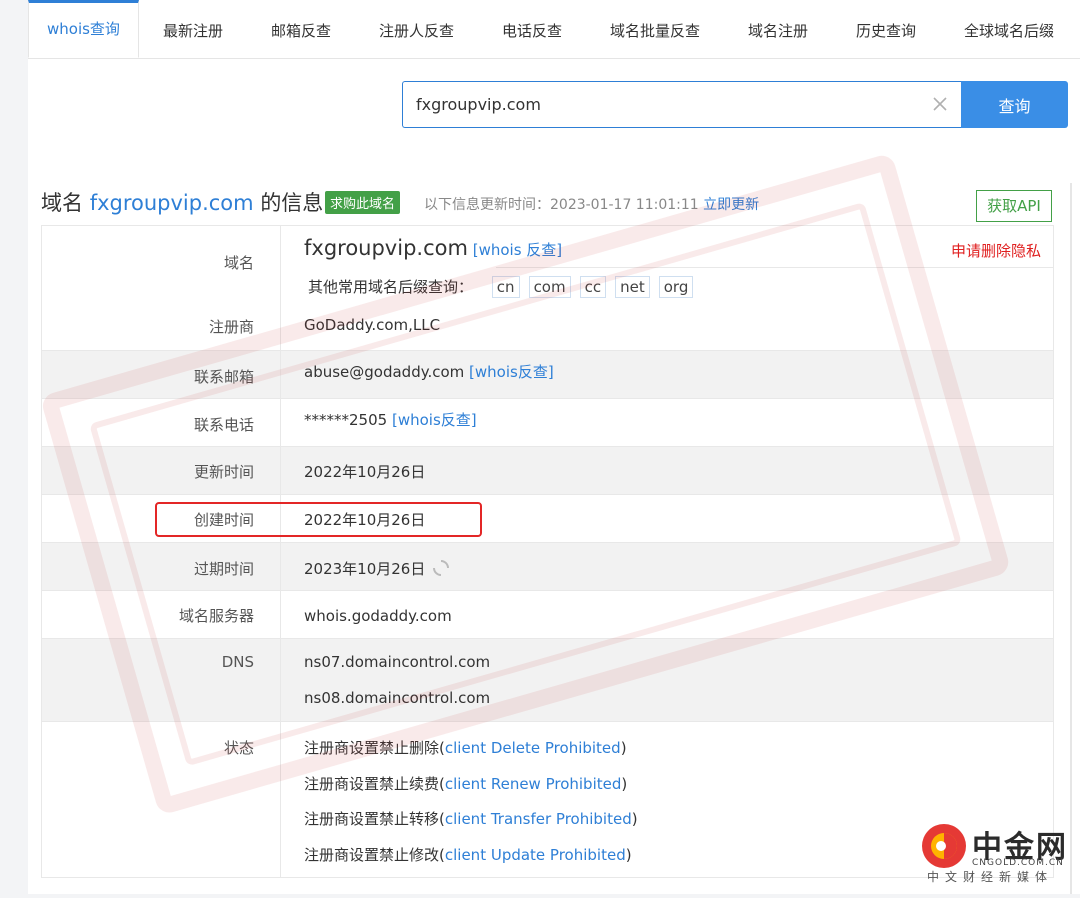 This screenshot has height=898, width=1080. I want to click on table-row-updated: 更新时间 2022年10月26日, so click(547, 471).